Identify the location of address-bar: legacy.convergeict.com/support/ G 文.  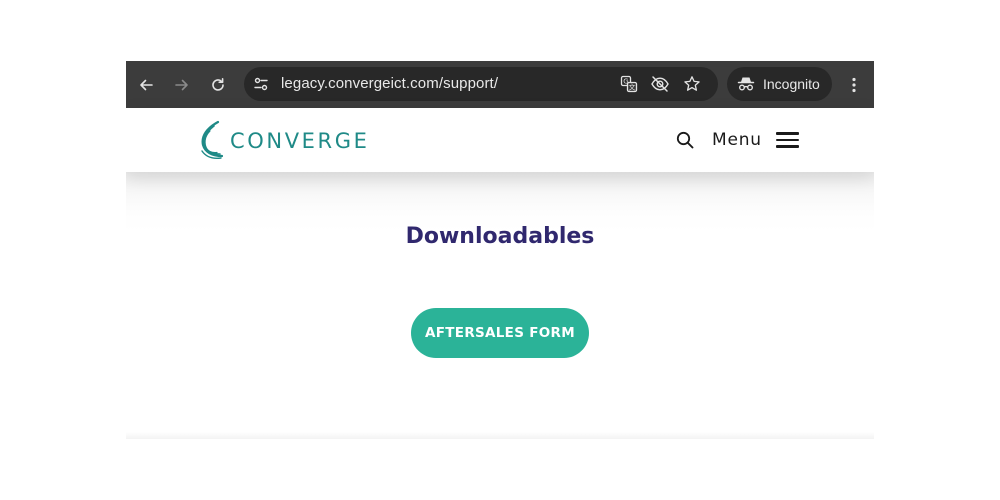
(481, 84).